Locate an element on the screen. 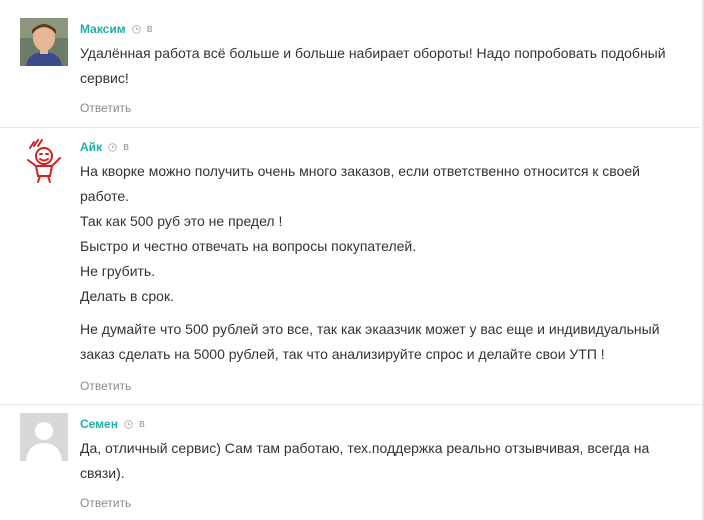 The image size is (704, 520). comment-meta: Семен в is located at coordinates (112, 424).